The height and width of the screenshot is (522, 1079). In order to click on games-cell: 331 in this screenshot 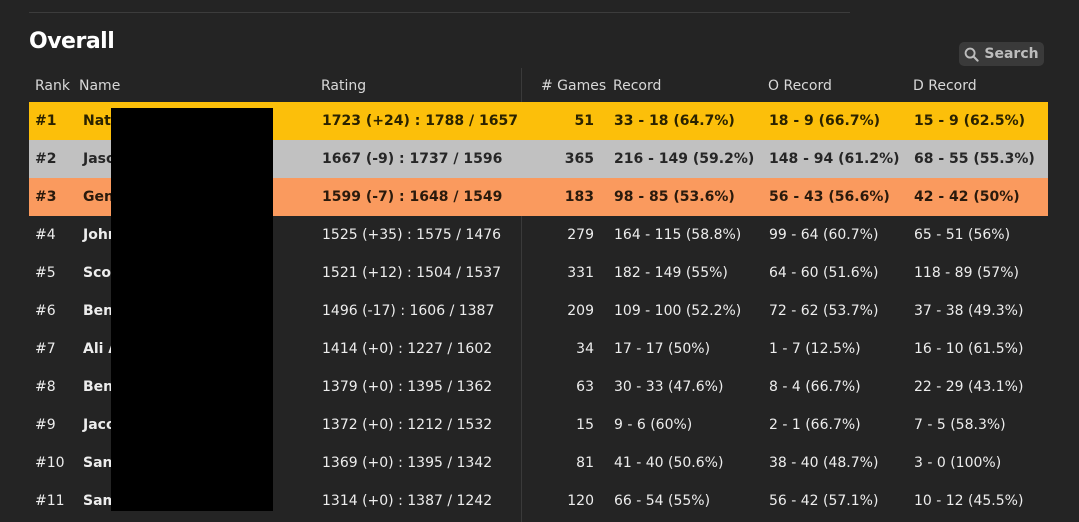, I will do `click(580, 273)`.